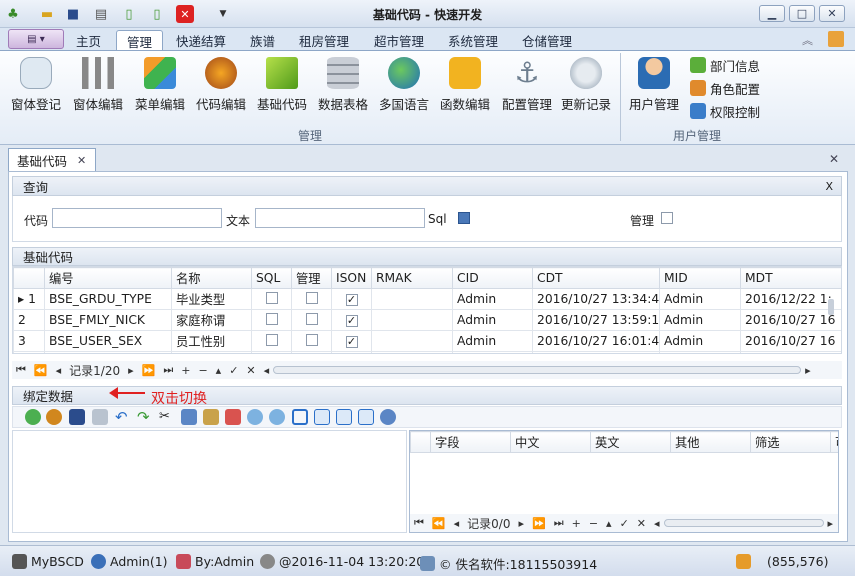 The width and height of the screenshot is (855, 576). I want to click on move-down-icon, so click(322, 417).